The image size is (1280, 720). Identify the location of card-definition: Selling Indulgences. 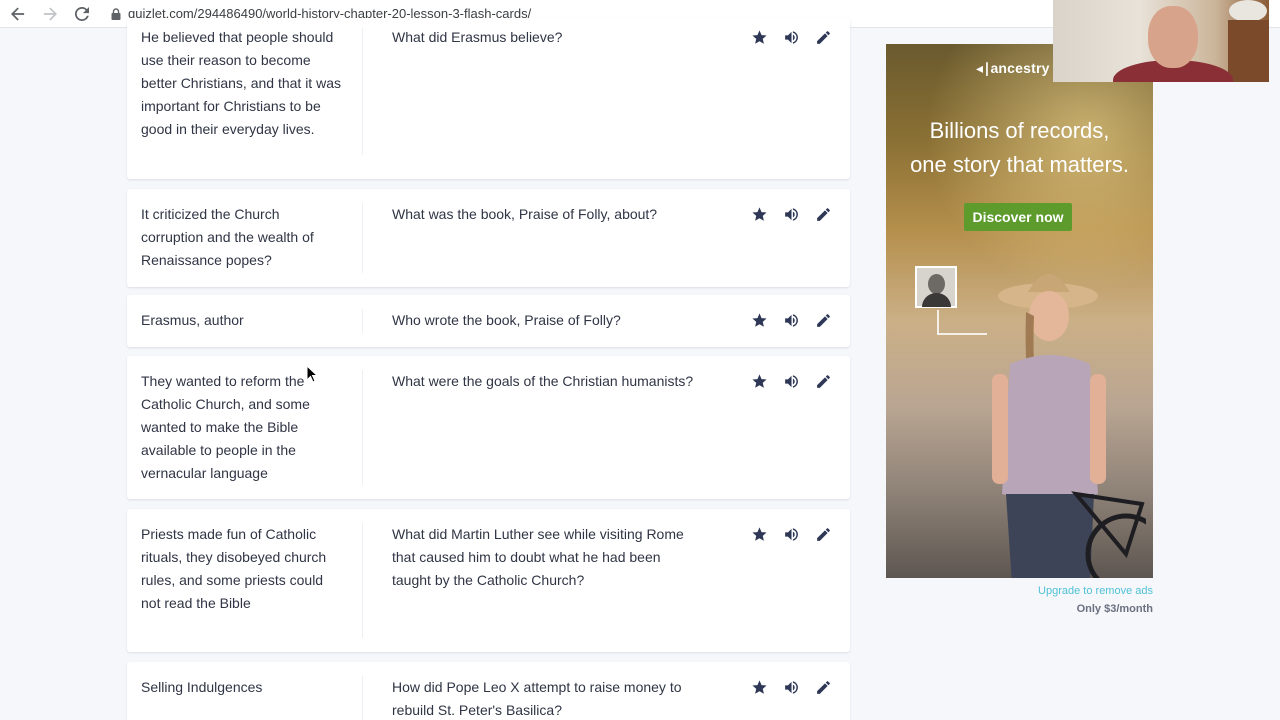
(202, 687).